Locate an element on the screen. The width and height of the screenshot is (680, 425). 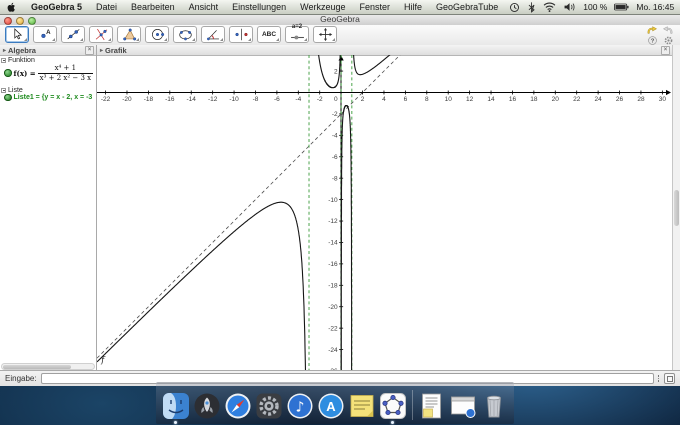
svg-text: 10 is located at coordinates (449, 99).